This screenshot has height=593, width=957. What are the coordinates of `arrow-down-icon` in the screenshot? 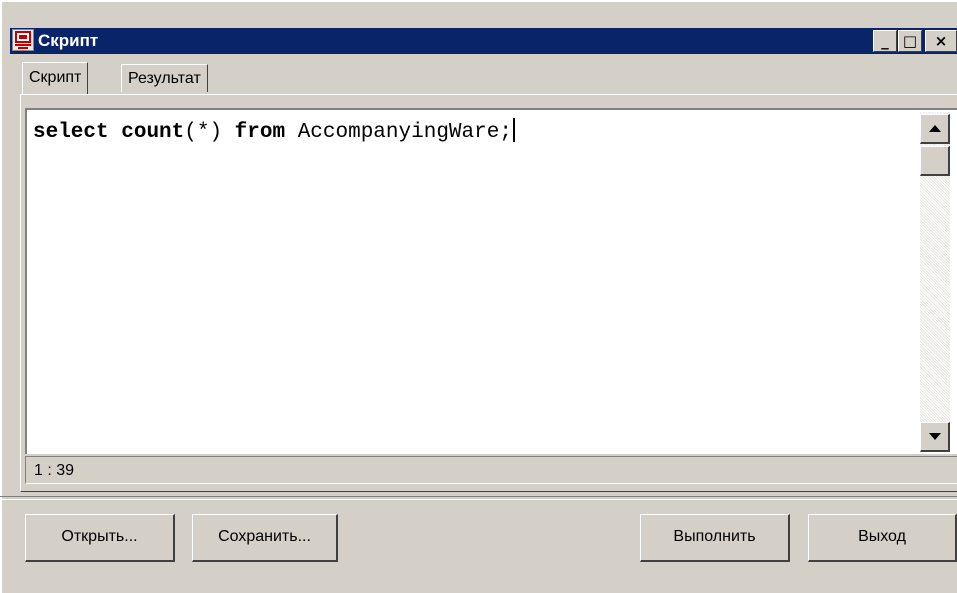 It's located at (935, 436).